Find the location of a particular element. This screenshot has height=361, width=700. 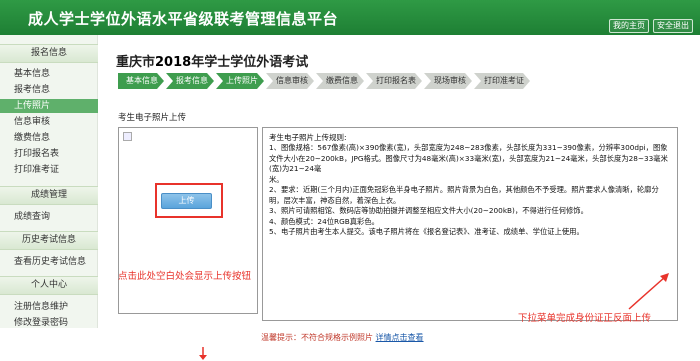

rules-line: 4、颜色模式：24位RGB真彩色。 is located at coordinates (324, 221).